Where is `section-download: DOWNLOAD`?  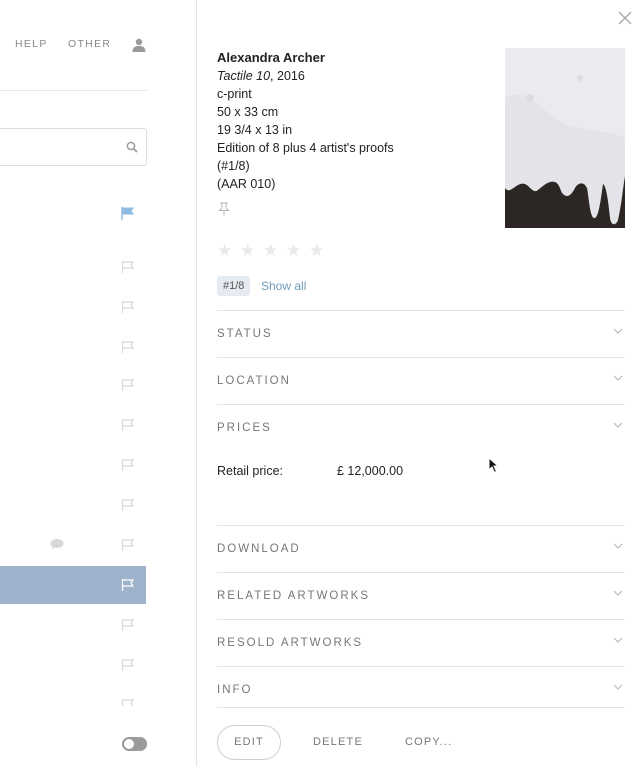 section-download: DOWNLOAD is located at coordinates (421, 548).